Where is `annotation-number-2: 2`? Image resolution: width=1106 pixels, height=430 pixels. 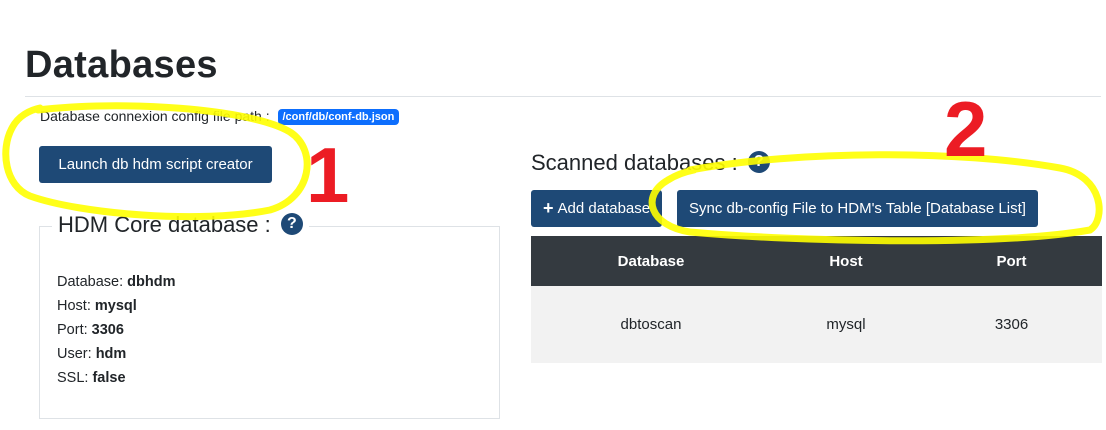 annotation-number-2: 2 is located at coordinates (966, 129).